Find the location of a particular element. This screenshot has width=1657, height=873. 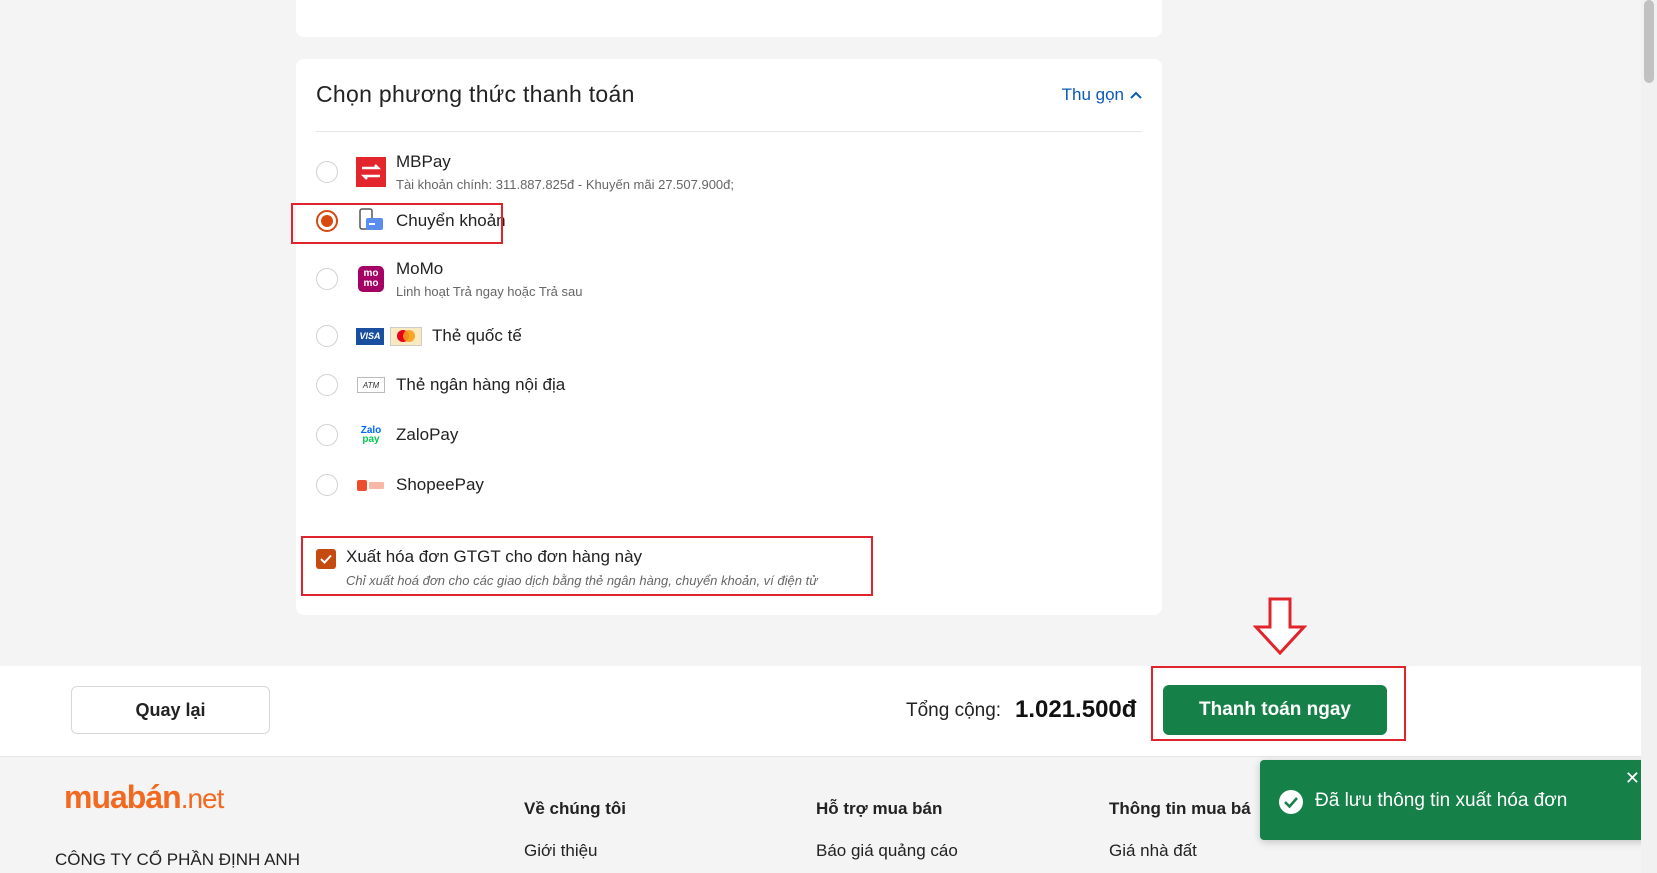

payment-method-title: Chọn phương thức thanh toán is located at coordinates (475, 94).